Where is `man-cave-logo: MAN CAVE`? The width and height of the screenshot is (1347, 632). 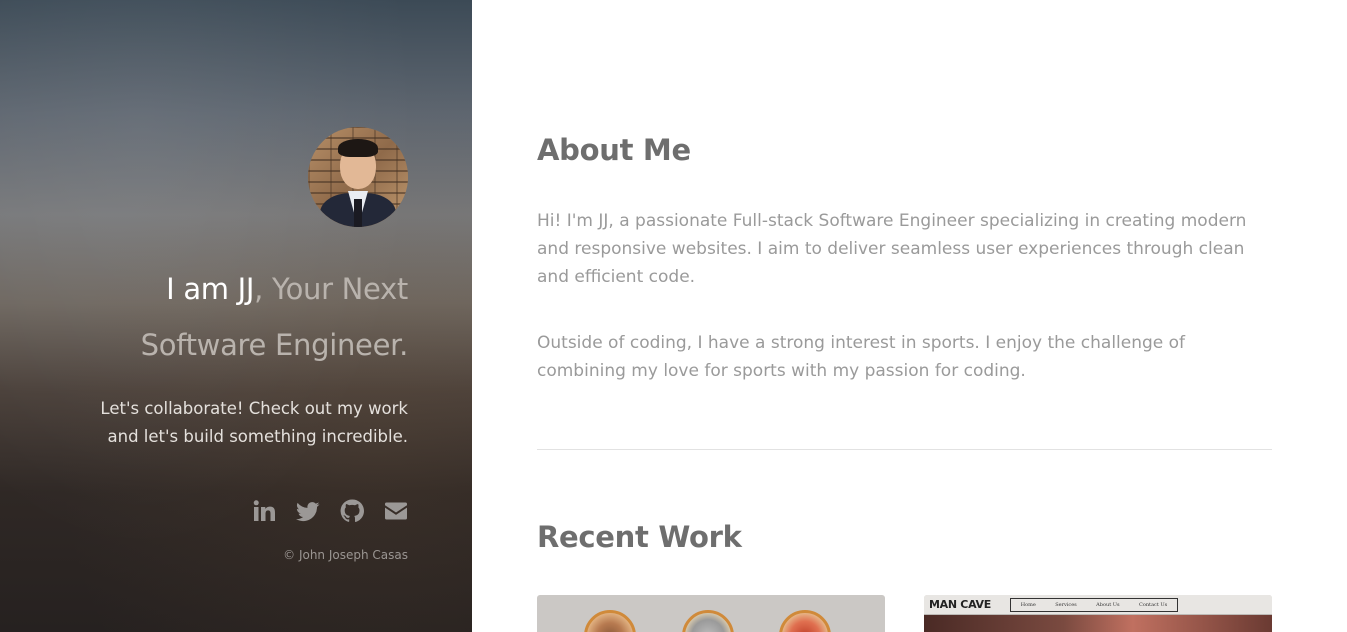 man-cave-logo: MAN CAVE is located at coordinates (960, 604).